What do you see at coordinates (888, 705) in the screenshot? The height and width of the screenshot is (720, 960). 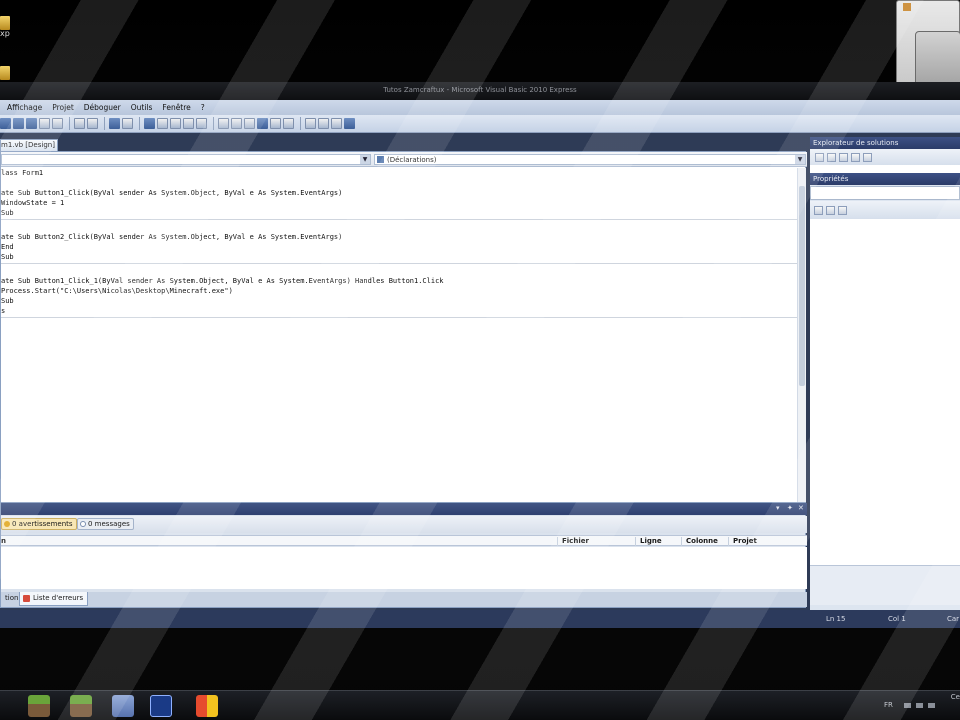 I see `language-indicator: FR` at bounding box center [888, 705].